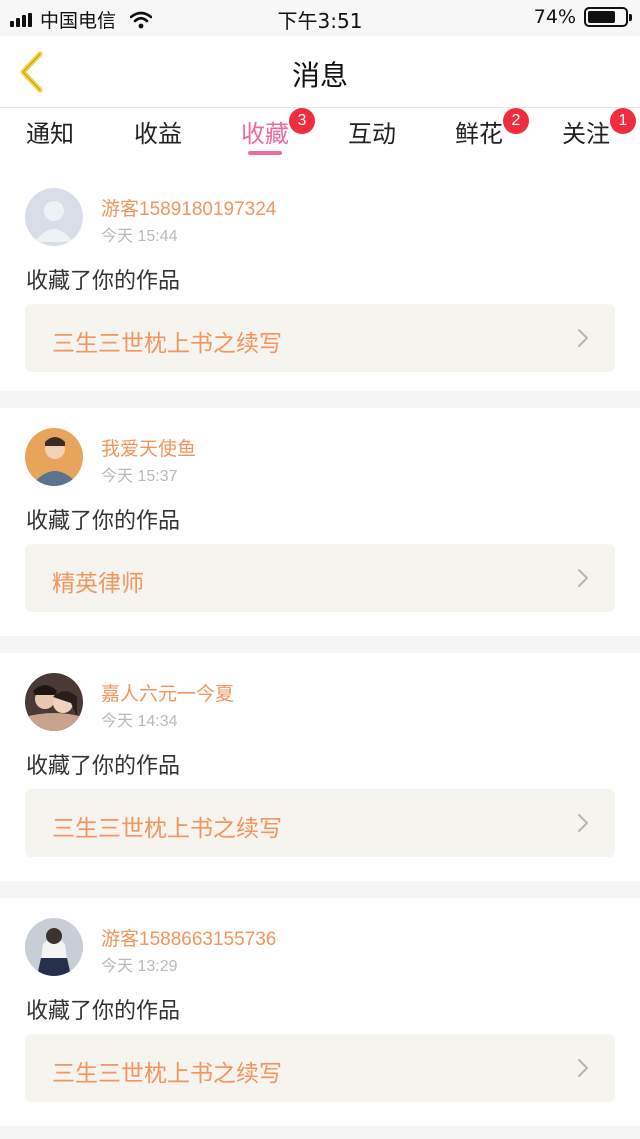 The image size is (640, 1139). What do you see at coordinates (479, 134) in the screenshot?
I see `tab-label: 鲜花` at bounding box center [479, 134].